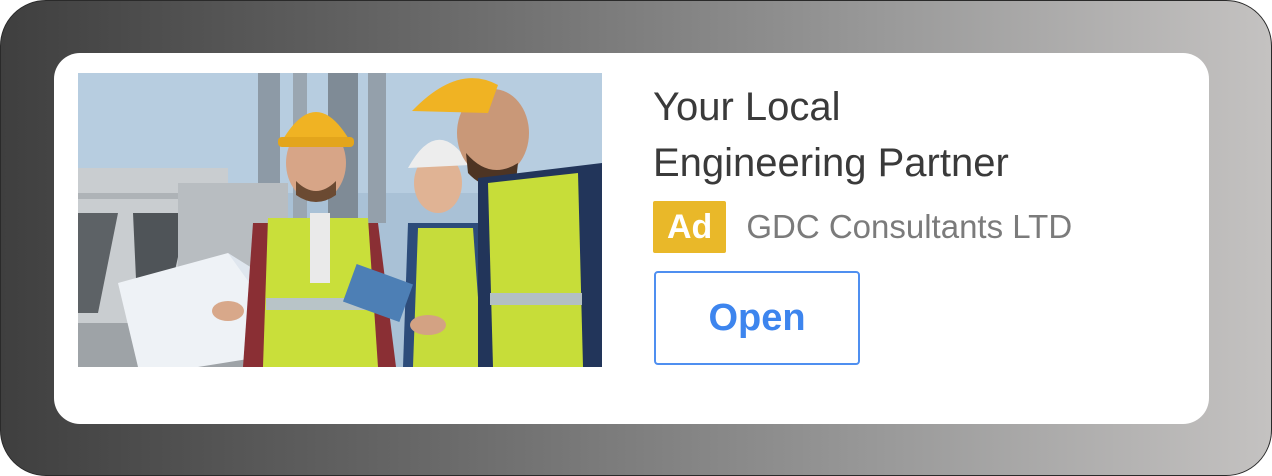 The image size is (1272, 476). I want to click on headline-line-1: Your Local, so click(747, 107).